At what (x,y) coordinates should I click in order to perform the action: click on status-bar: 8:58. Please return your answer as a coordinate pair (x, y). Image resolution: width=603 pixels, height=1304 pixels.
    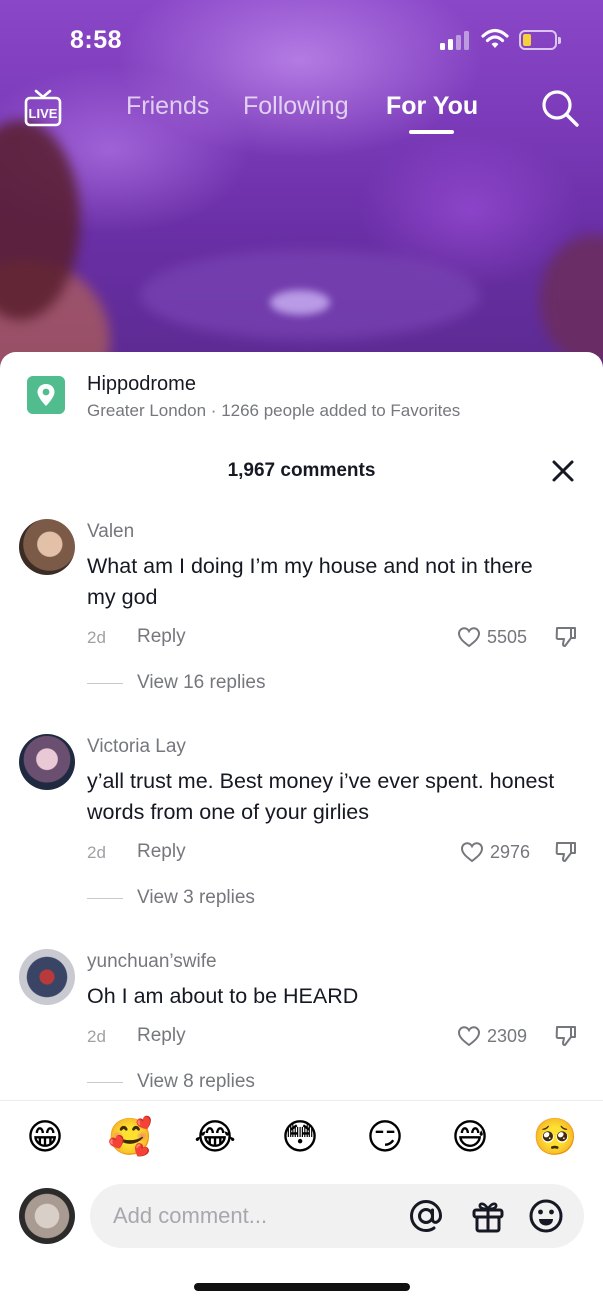
    Looking at the image, I should click on (301, 40).